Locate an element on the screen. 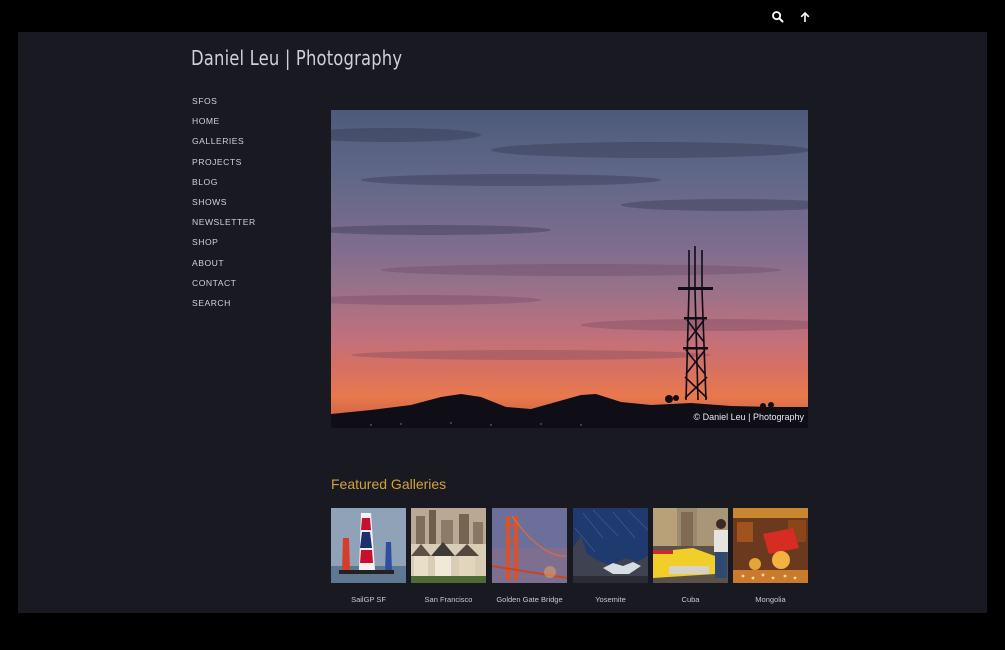  gallery-thumb-sailgp is located at coordinates (368, 545).